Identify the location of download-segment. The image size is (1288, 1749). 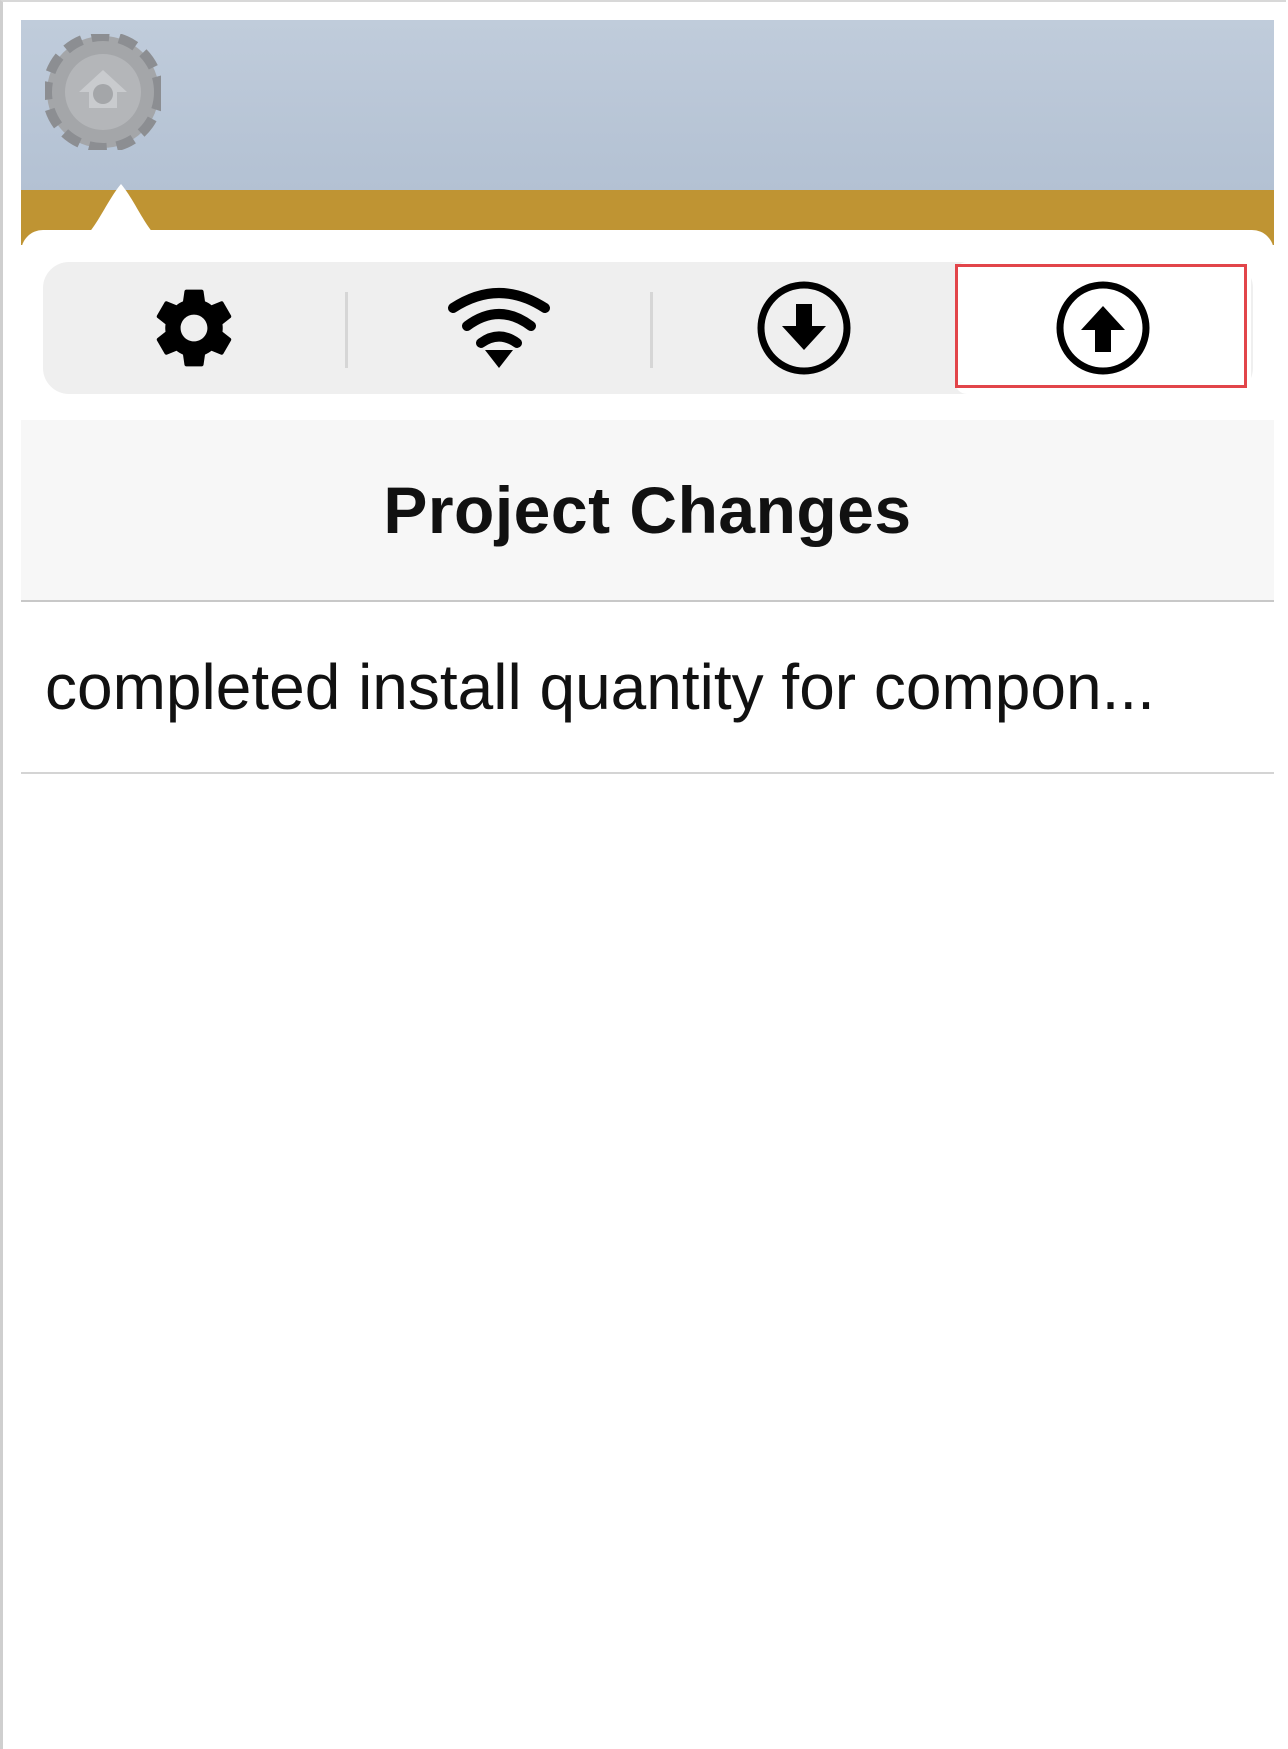
(804, 328).